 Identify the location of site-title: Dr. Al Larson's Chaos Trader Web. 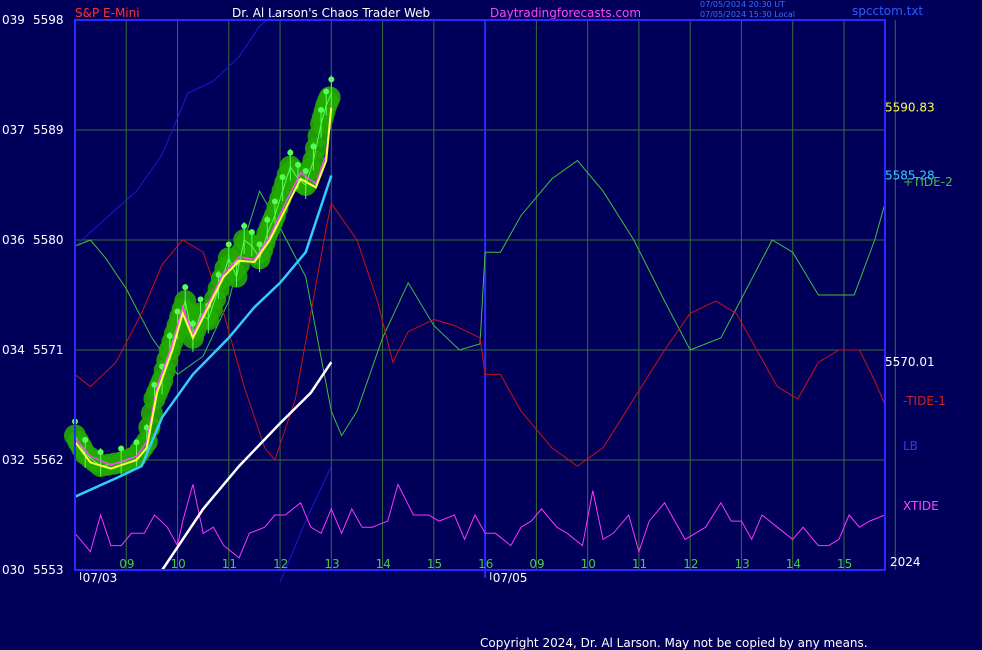
(331, 13).